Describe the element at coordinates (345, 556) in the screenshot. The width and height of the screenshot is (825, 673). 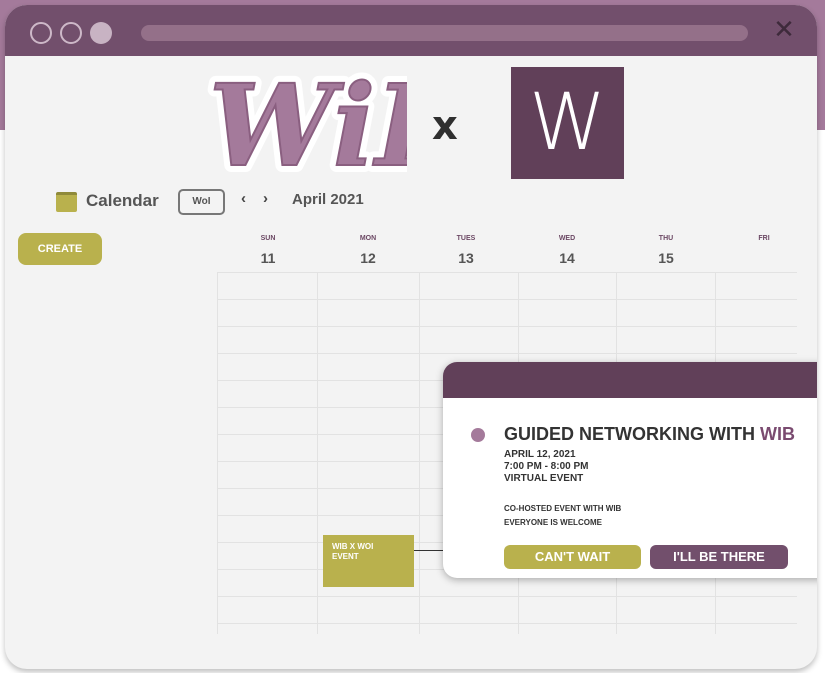
I see `event-title-line: EVENT` at that location.